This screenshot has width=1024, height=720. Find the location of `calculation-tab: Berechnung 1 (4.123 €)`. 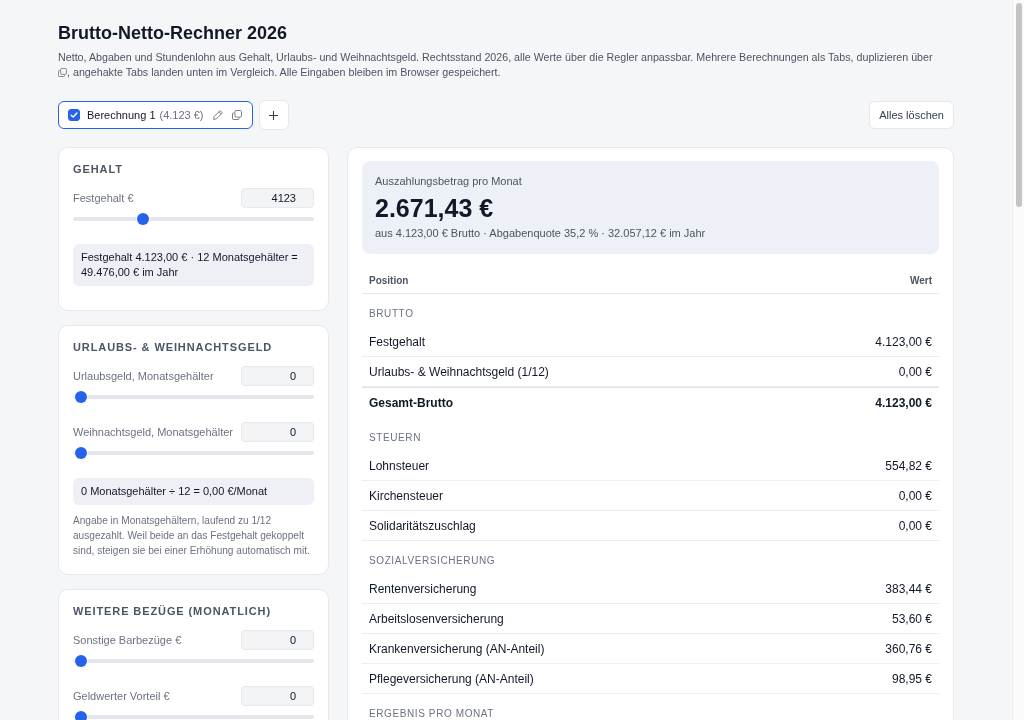

calculation-tab: Berechnung 1 (4.123 €) is located at coordinates (155, 115).